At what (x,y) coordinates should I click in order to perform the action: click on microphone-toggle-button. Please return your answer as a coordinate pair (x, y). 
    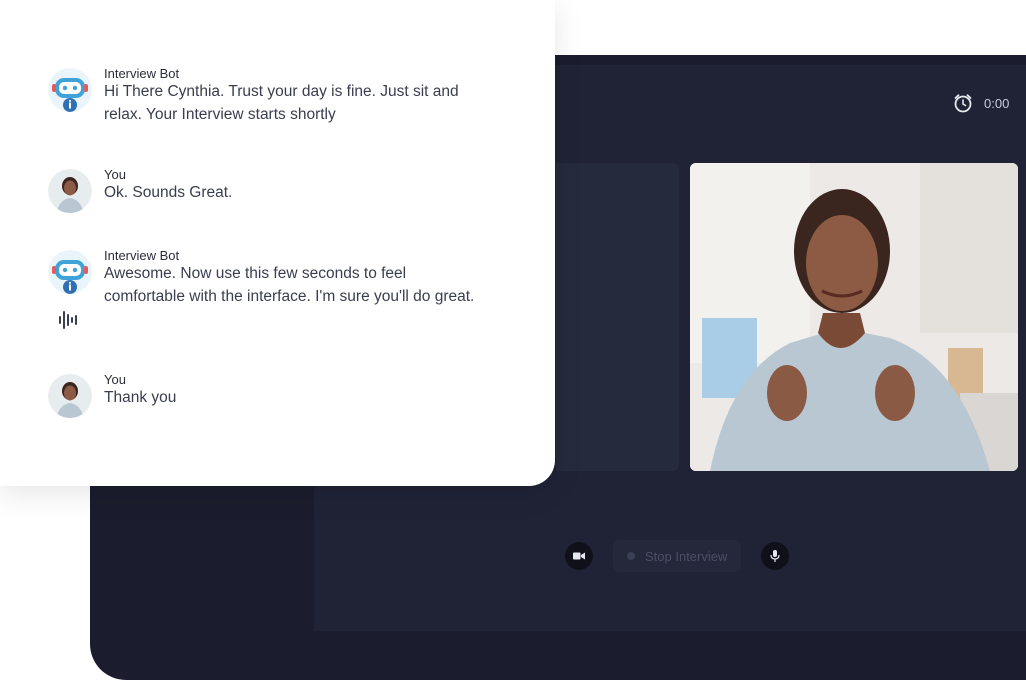
    Looking at the image, I should click on (775, 556).